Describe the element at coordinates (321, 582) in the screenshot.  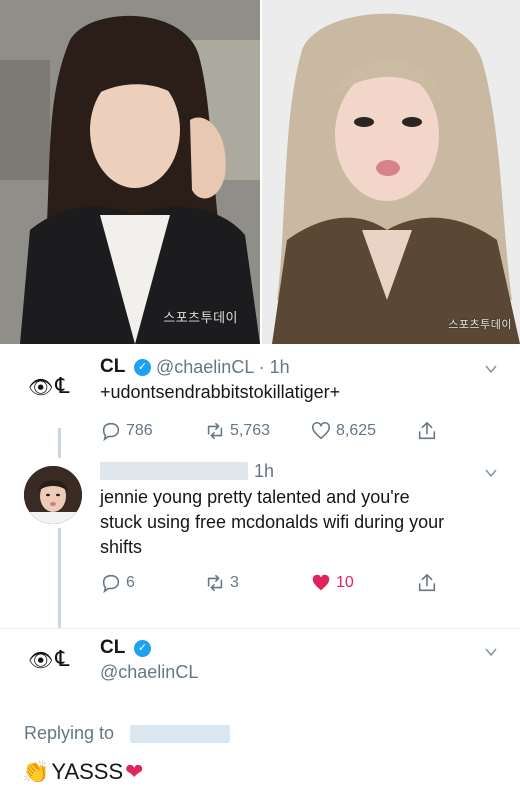
I see `heart-filled-icon` at that location.